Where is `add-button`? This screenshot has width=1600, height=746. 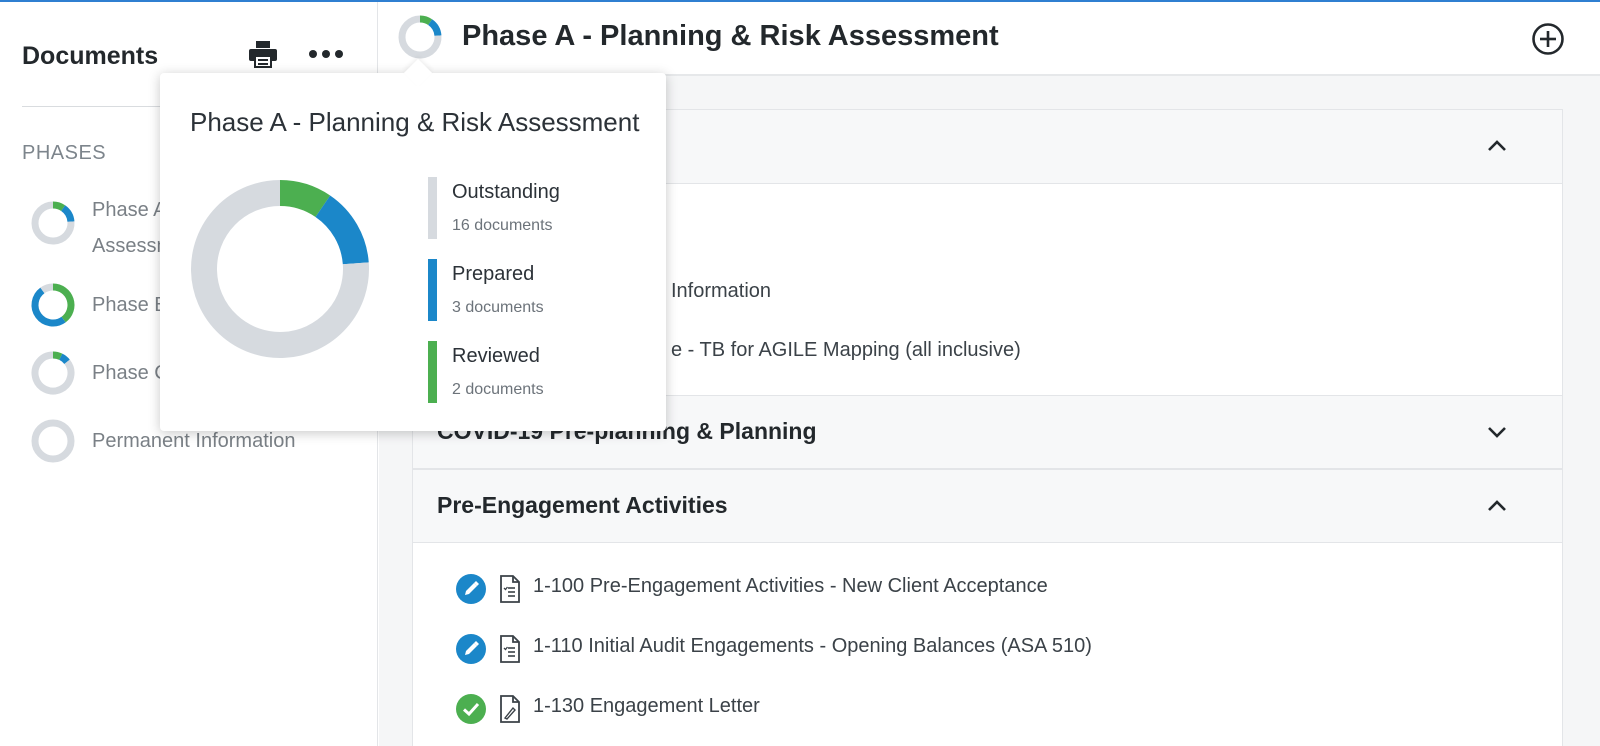 add-button is located at coordinates (1548, 39).